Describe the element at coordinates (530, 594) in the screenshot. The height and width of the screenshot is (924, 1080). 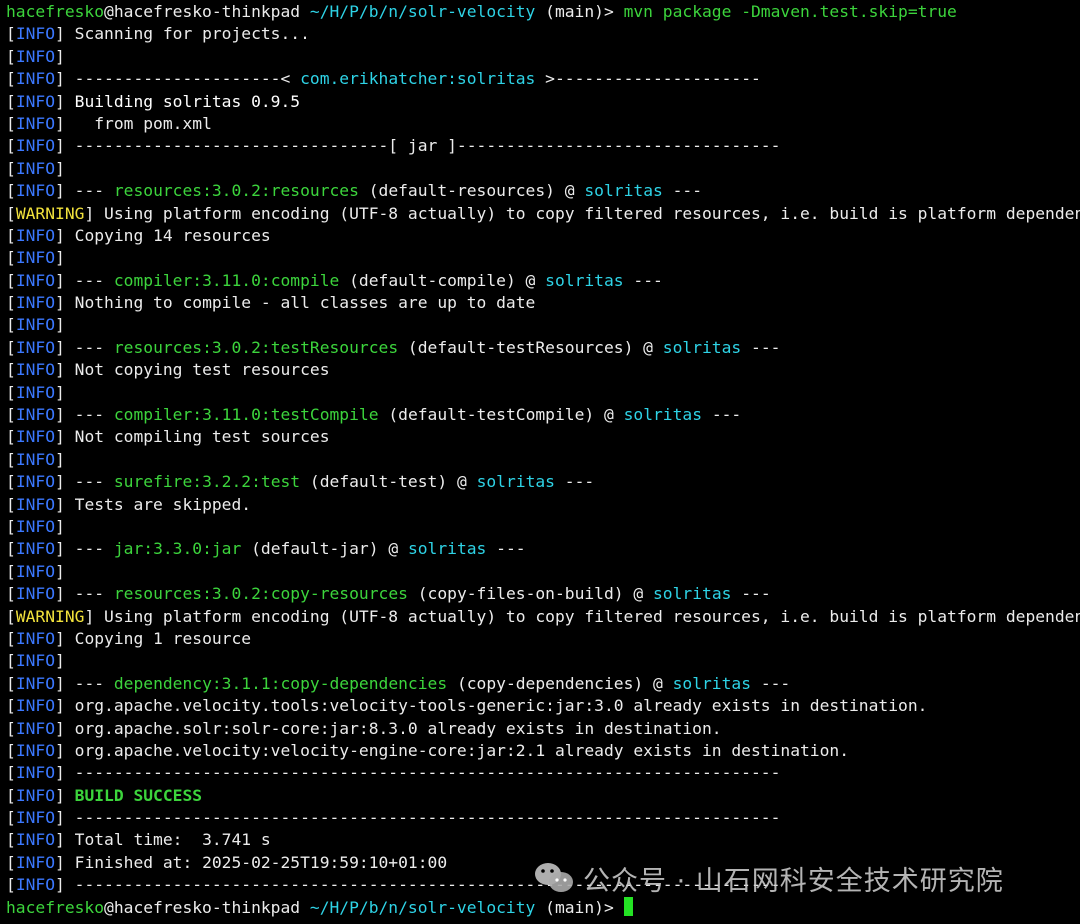
I see `line-segment: (copy-files-on-build) @` at that location.